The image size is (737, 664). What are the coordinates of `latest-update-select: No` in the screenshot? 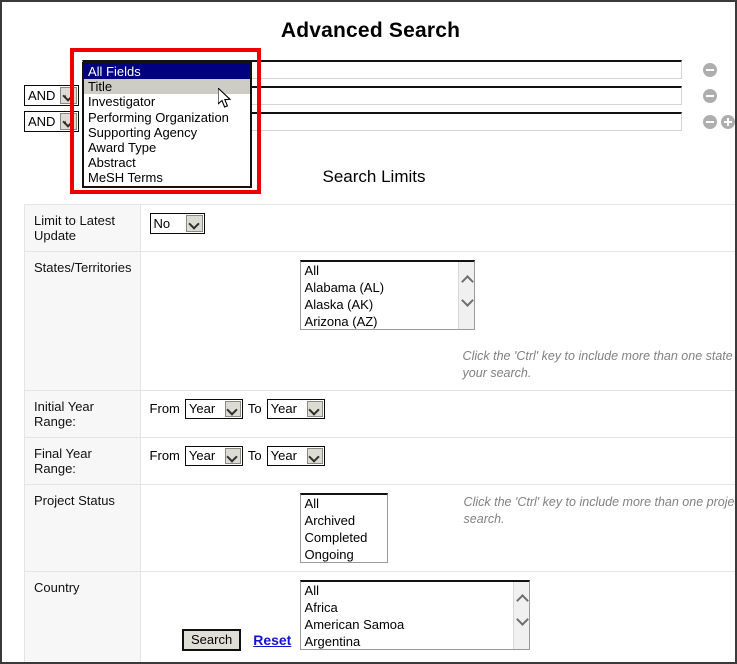 It's located at (177, 223).